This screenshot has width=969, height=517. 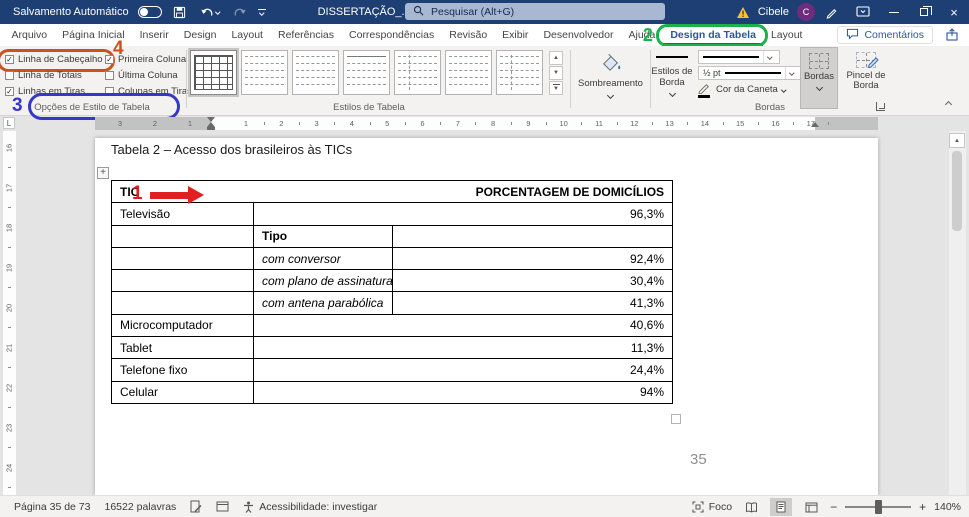 What do you see at coordinates (103, 173) in the screenshot?
I see `table-move-handle: +` at bounding box center [103, 173].